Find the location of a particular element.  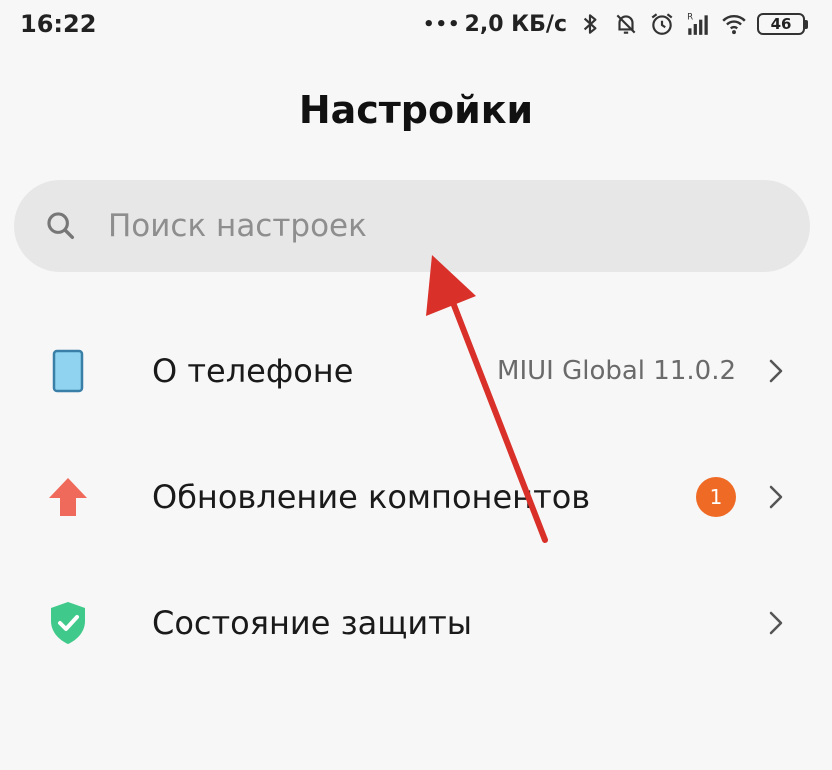

search-bar is located at coordinates (412, 226).